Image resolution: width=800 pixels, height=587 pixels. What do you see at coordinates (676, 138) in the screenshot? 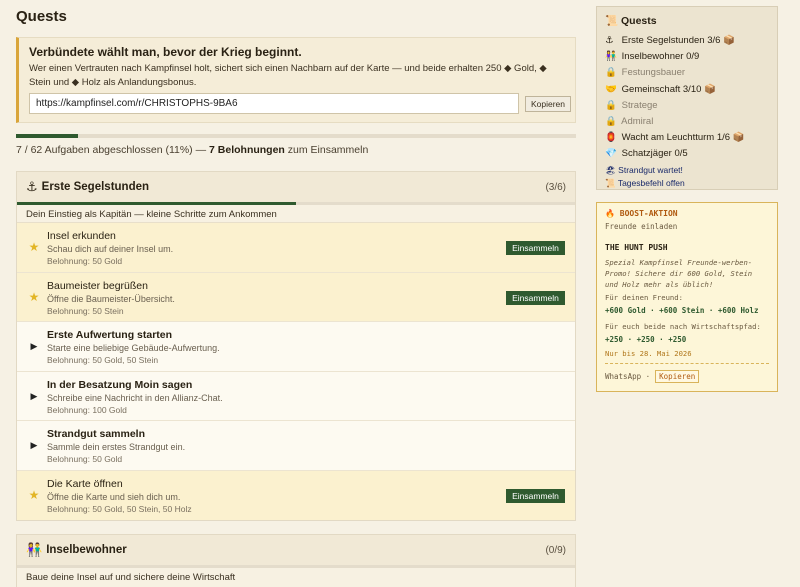
I see `sidebar-item-label: Wacht am Leuchtturm 1/6` at bounding box center [676, 138].